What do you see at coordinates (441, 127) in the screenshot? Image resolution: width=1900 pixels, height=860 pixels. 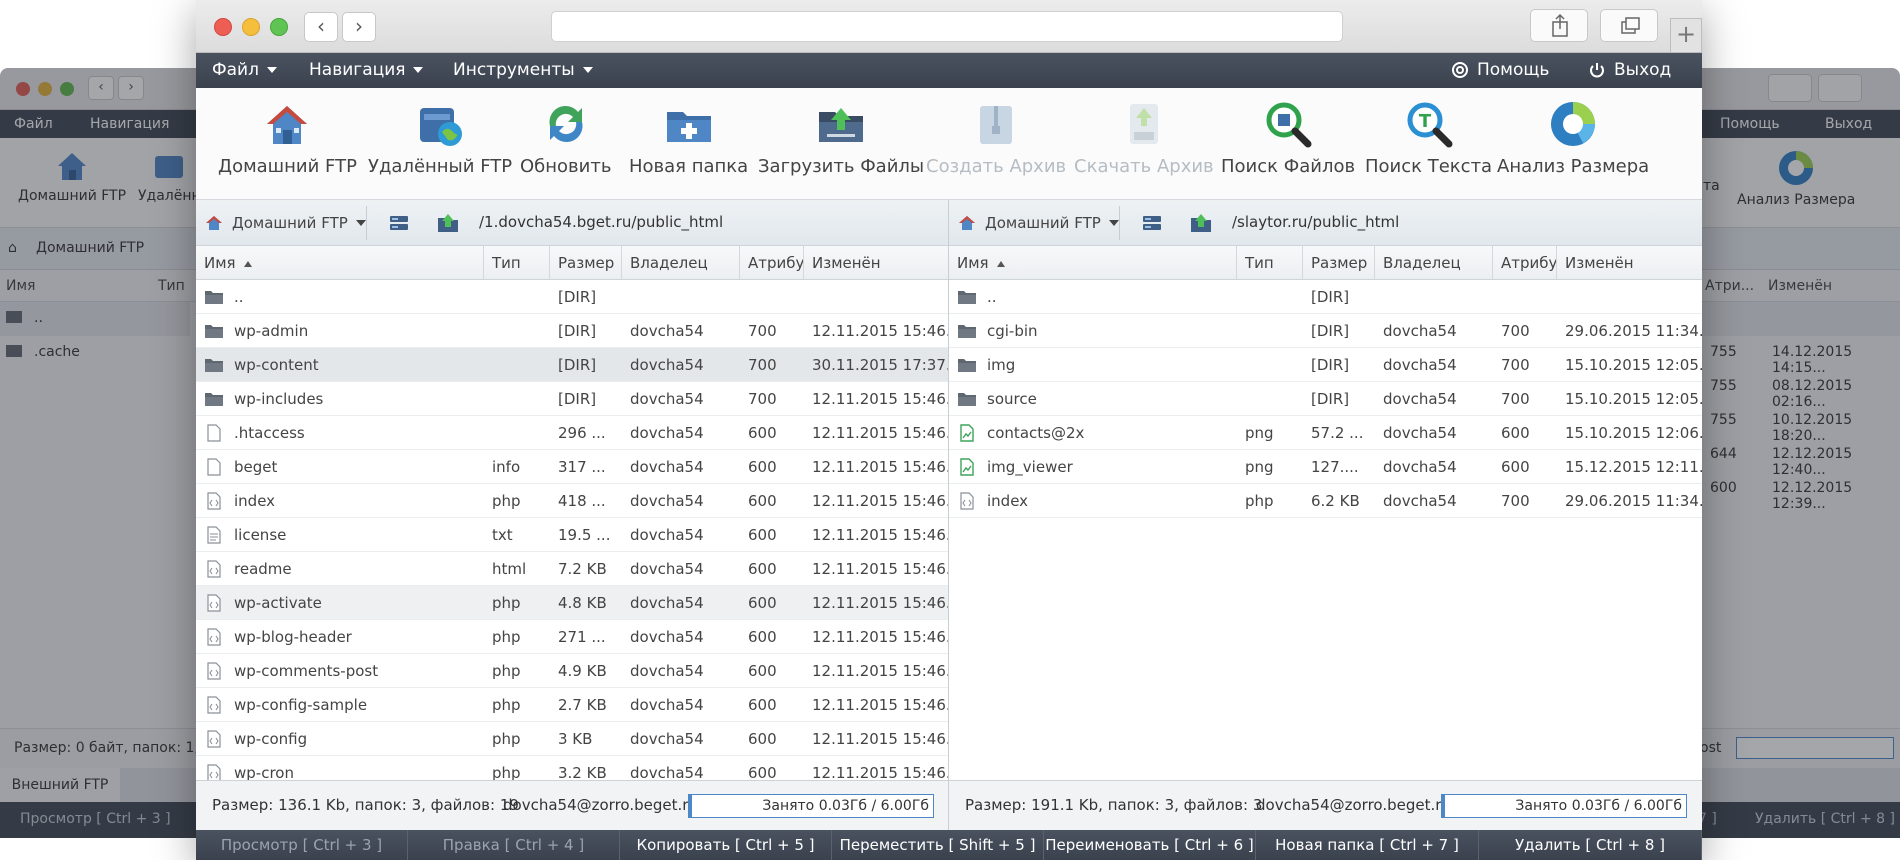 I see `remote-server-icon` at bounding box center [441, 127].